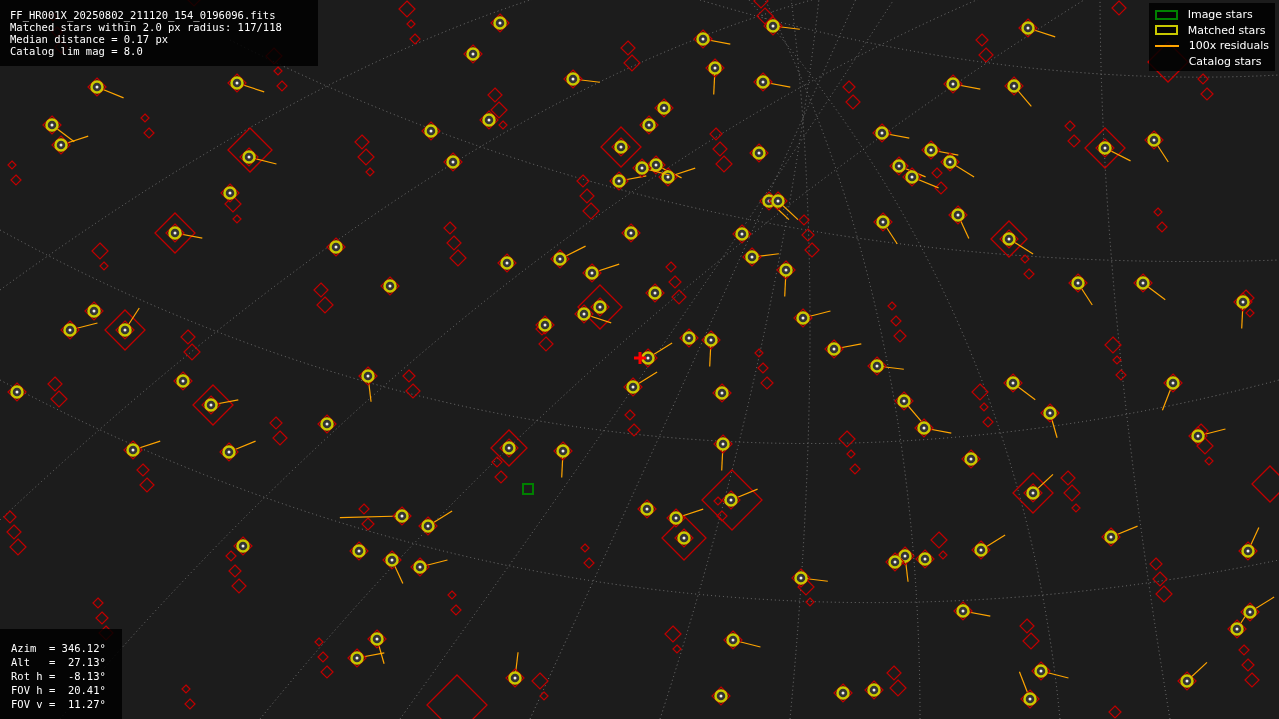 Image resolution: width=1279 pixels, height=719 pixels. I want to click on pointing-text: FOV h = 20.41°, so click(59, 690).